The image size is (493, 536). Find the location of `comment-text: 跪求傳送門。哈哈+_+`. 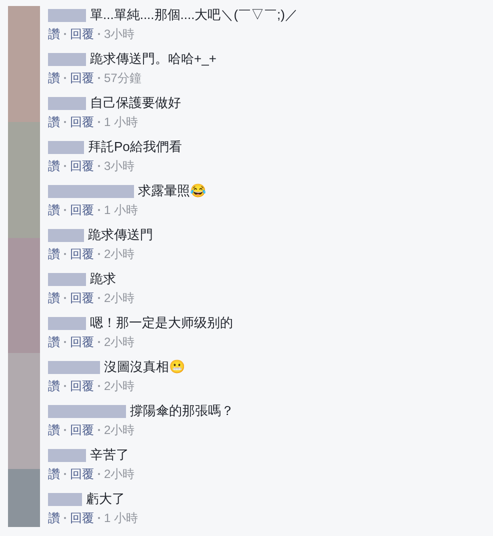

comment-text: 跪求傳送門。哈哈+_+ is located at coordinates (153, 59).